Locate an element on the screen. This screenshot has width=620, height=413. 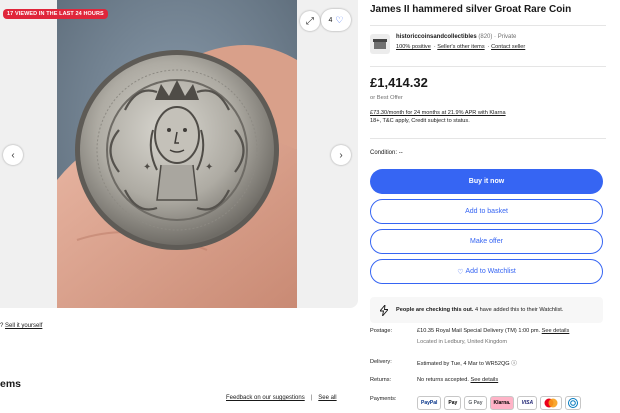
returns-value: No returns accepted. is located at coordinates (443, 380).